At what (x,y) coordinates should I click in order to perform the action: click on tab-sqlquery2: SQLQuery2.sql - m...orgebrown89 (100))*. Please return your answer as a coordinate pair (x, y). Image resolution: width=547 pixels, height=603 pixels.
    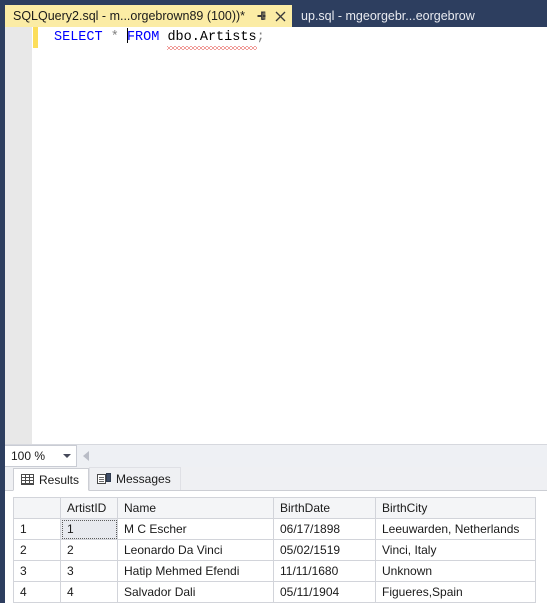
    Looking at the image, I should click on (149, 16).